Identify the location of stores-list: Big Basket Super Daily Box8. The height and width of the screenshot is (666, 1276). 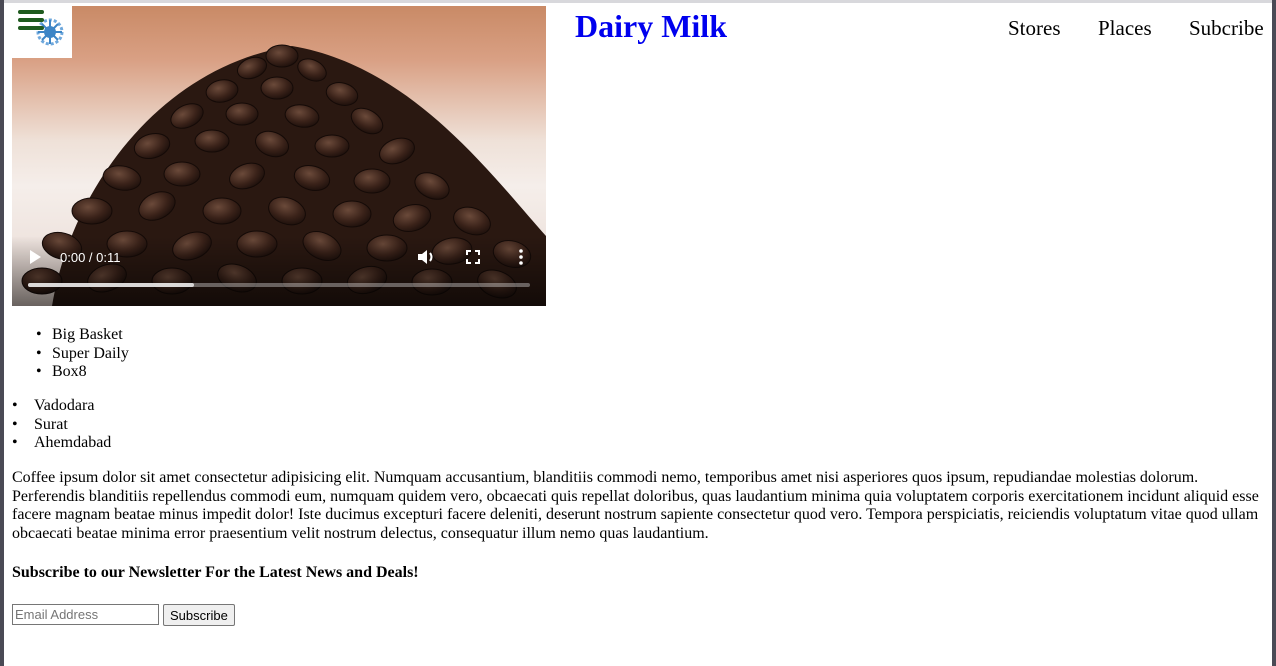
(82, 354).